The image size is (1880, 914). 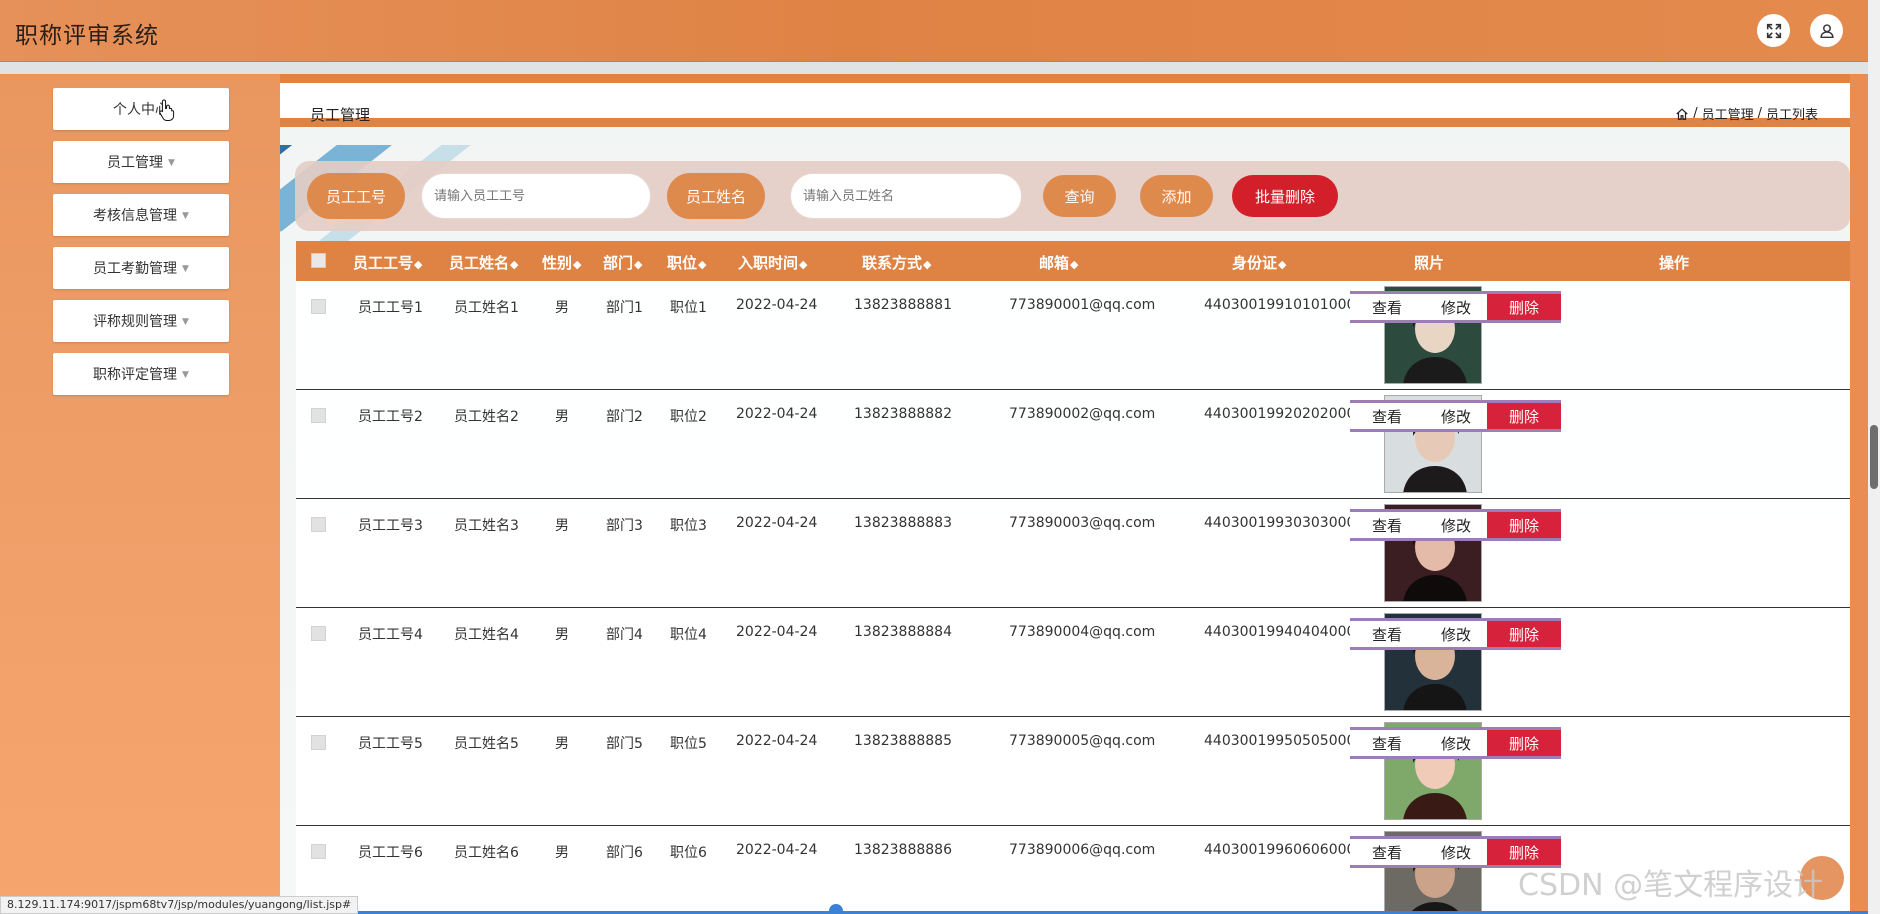 What do you see at coordinates (135, 269) in the screenshot?
I see `sidebar-item-label: 员工考勤管理` at bounding box center [135, 269].